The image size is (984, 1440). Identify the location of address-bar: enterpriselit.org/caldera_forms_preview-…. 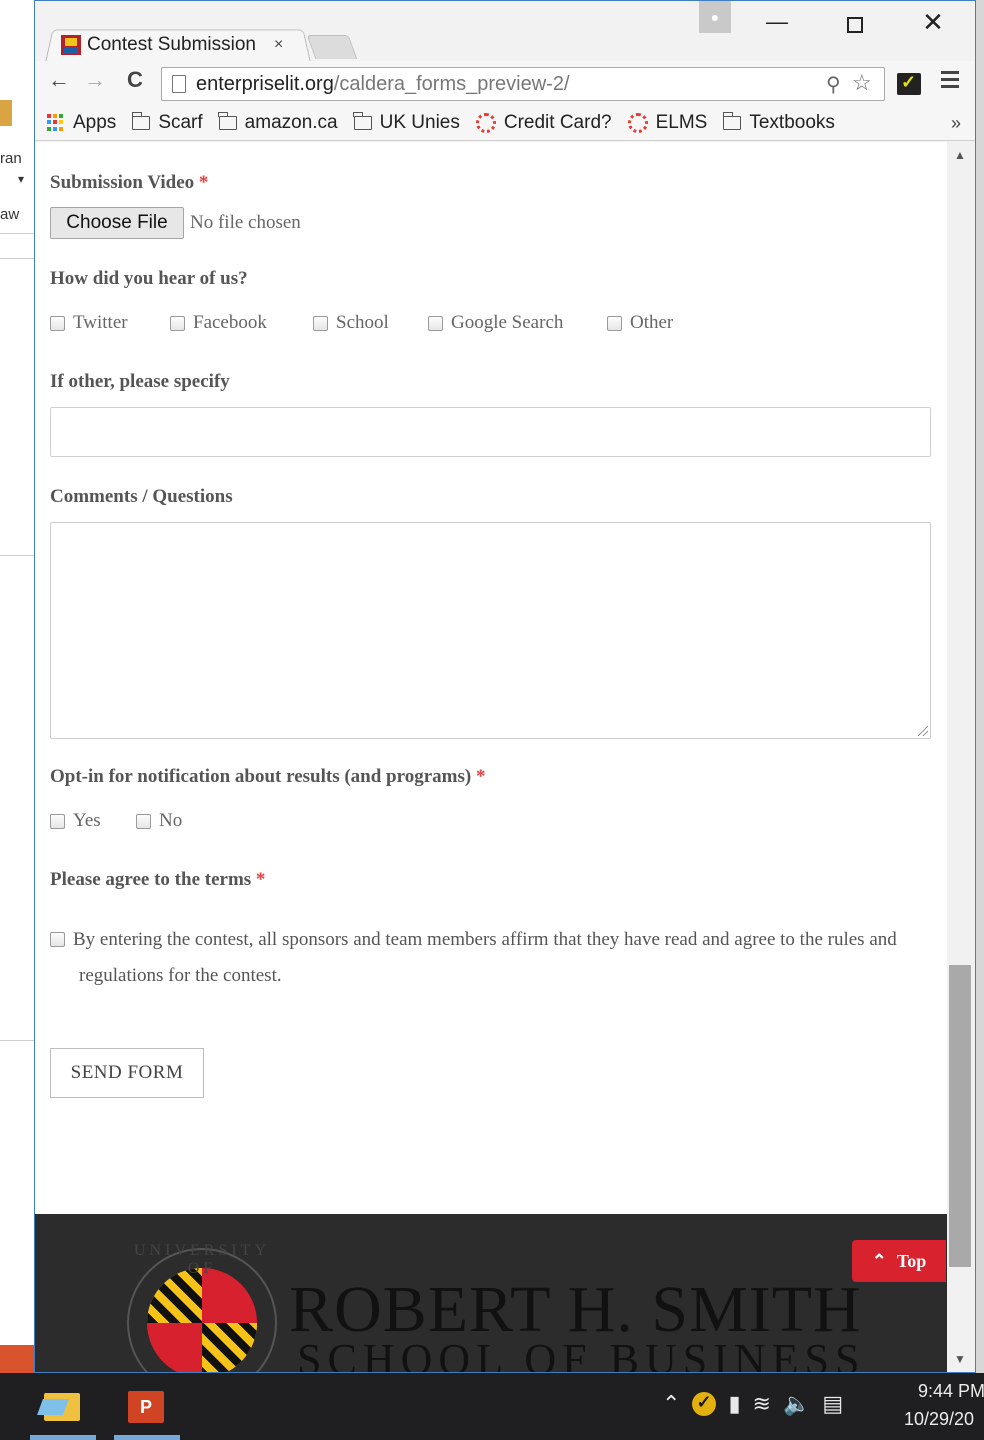
(523, 84).